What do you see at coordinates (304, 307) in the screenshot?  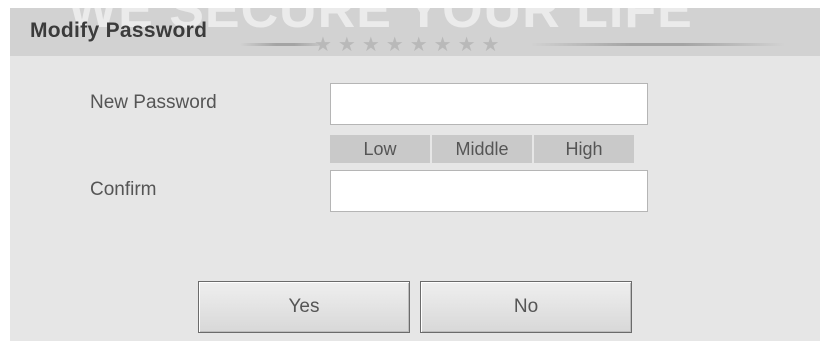 I see `yes-button: Yes` at bounding box center [304, 307].